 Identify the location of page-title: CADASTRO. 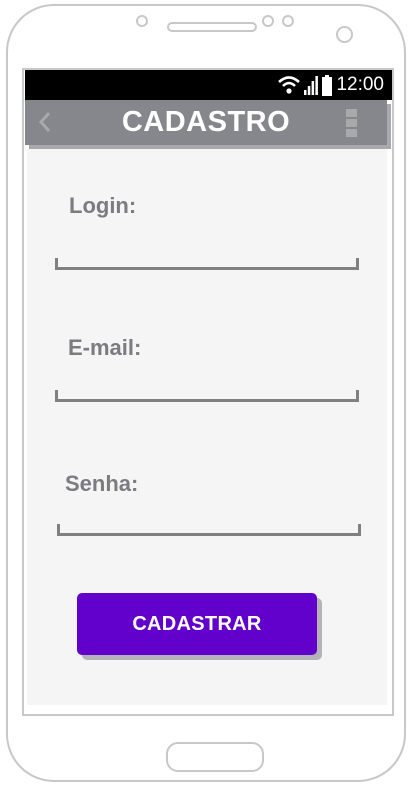
(206, 122).